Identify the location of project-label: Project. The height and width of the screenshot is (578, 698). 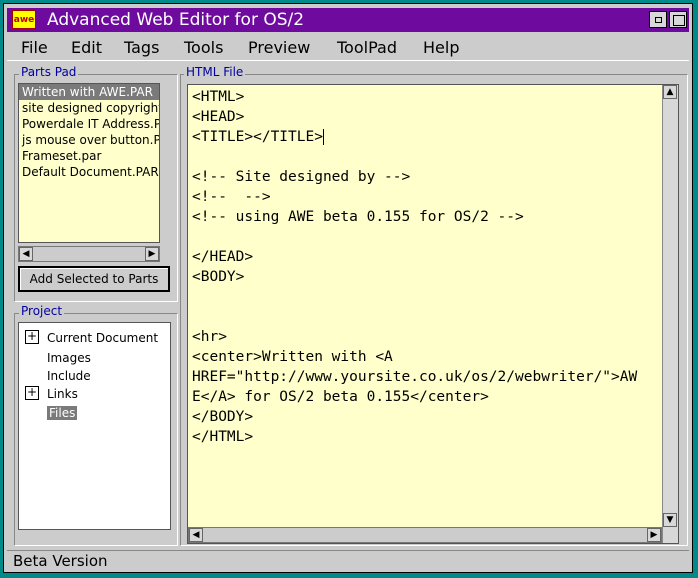
(42, 311).